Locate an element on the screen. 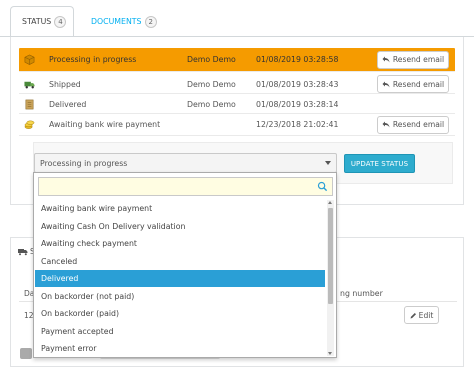  dropdown-option: Payment accepted is located at coordinates (180, 331).